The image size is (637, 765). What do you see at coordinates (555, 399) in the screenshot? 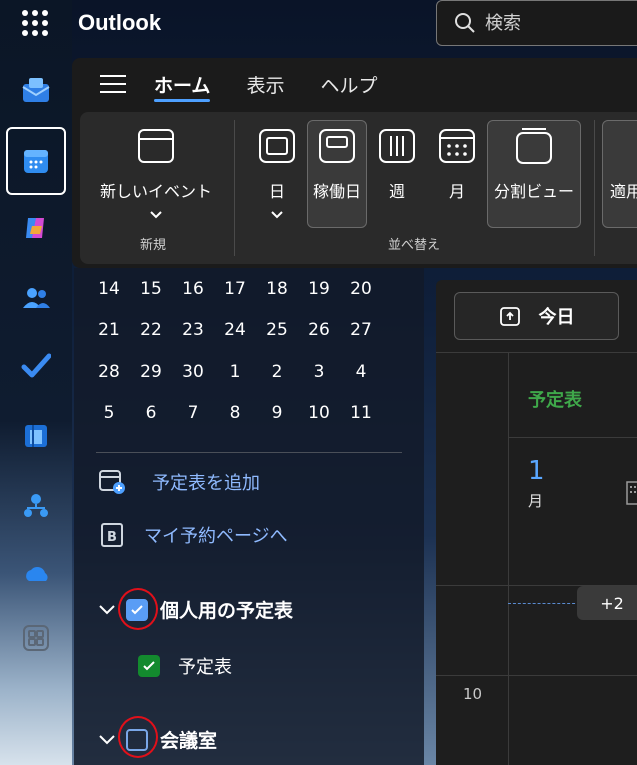
I see `calendar-column-name: 予定表` at bounding box center [555, 399].